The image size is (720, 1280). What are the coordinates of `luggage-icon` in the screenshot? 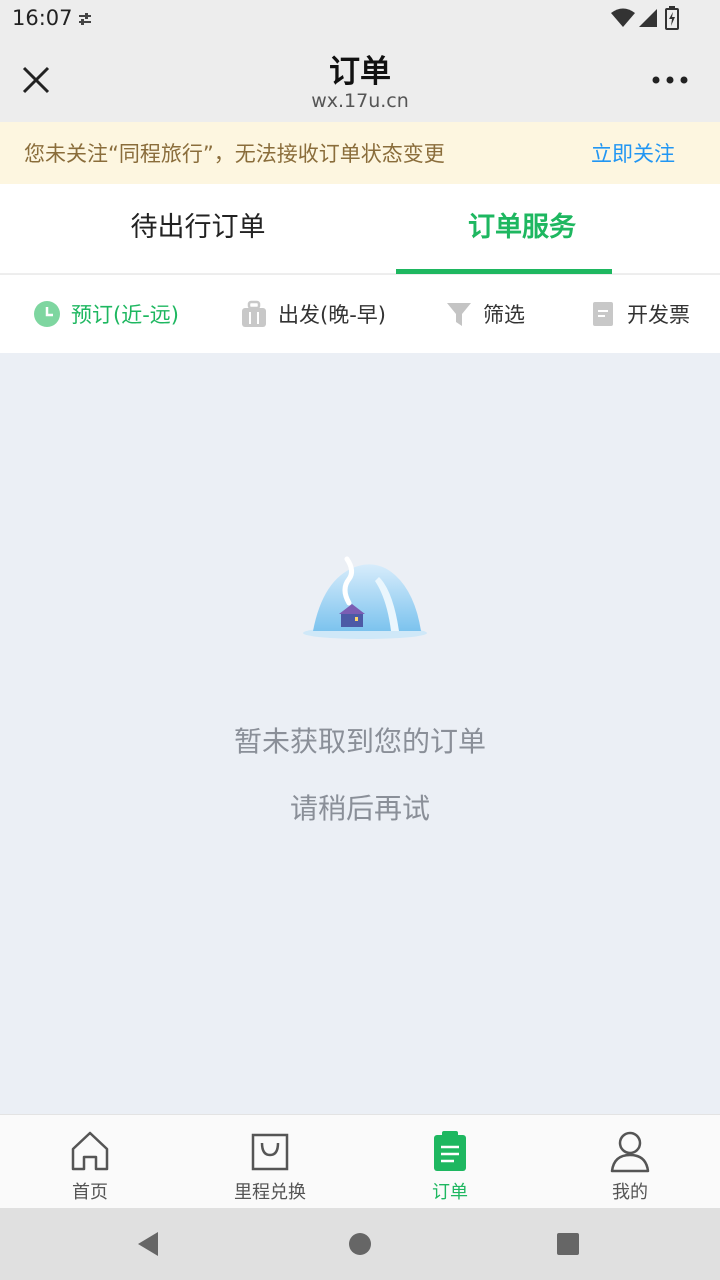 It's located at (254, 313).